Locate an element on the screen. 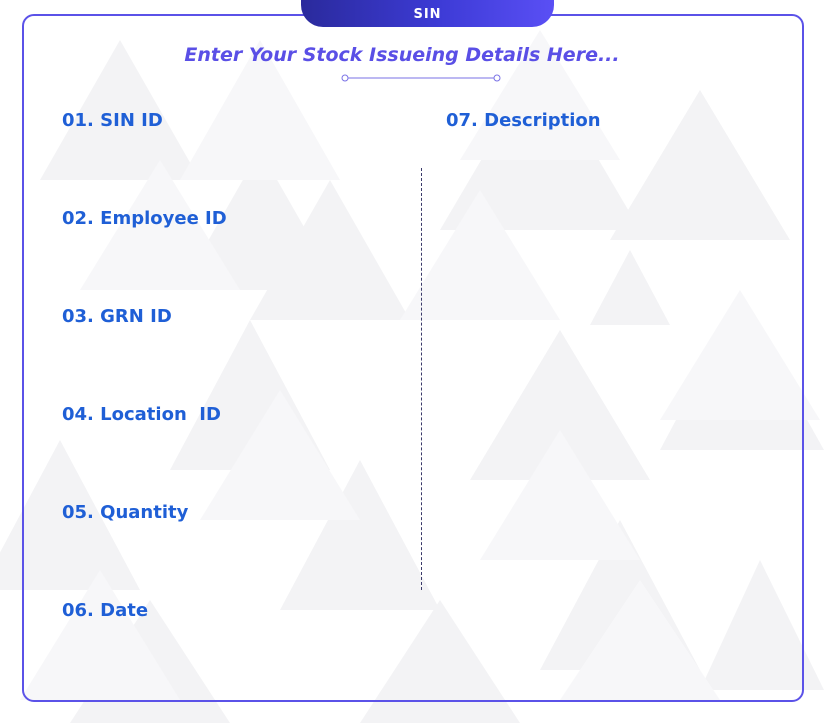 The width and height of the screenshot is (824, 723). title-underline-decoration is located at coordinates (421, 78).